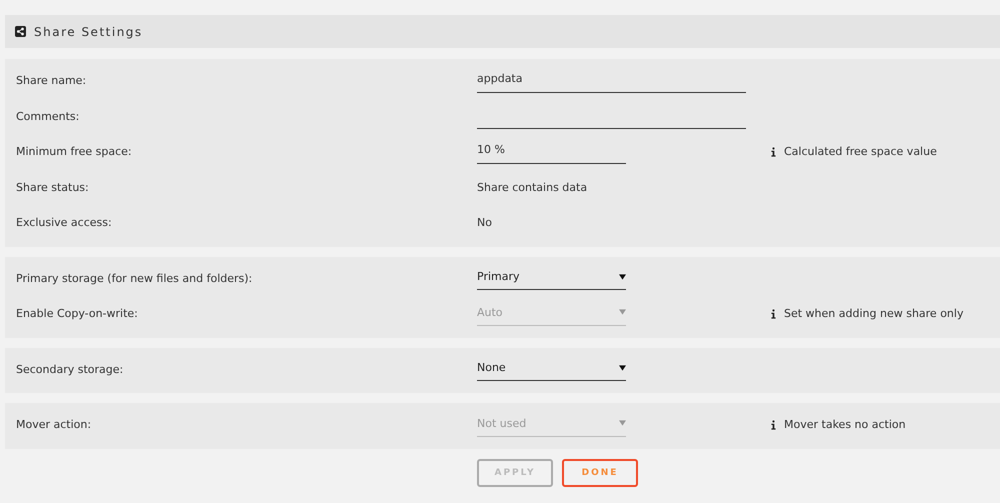 This screenshot has height=503, width=1000. Describe the element at coordinates (64, 223) in the screenshot. I see `field-label: Exclusive access:` at that location.